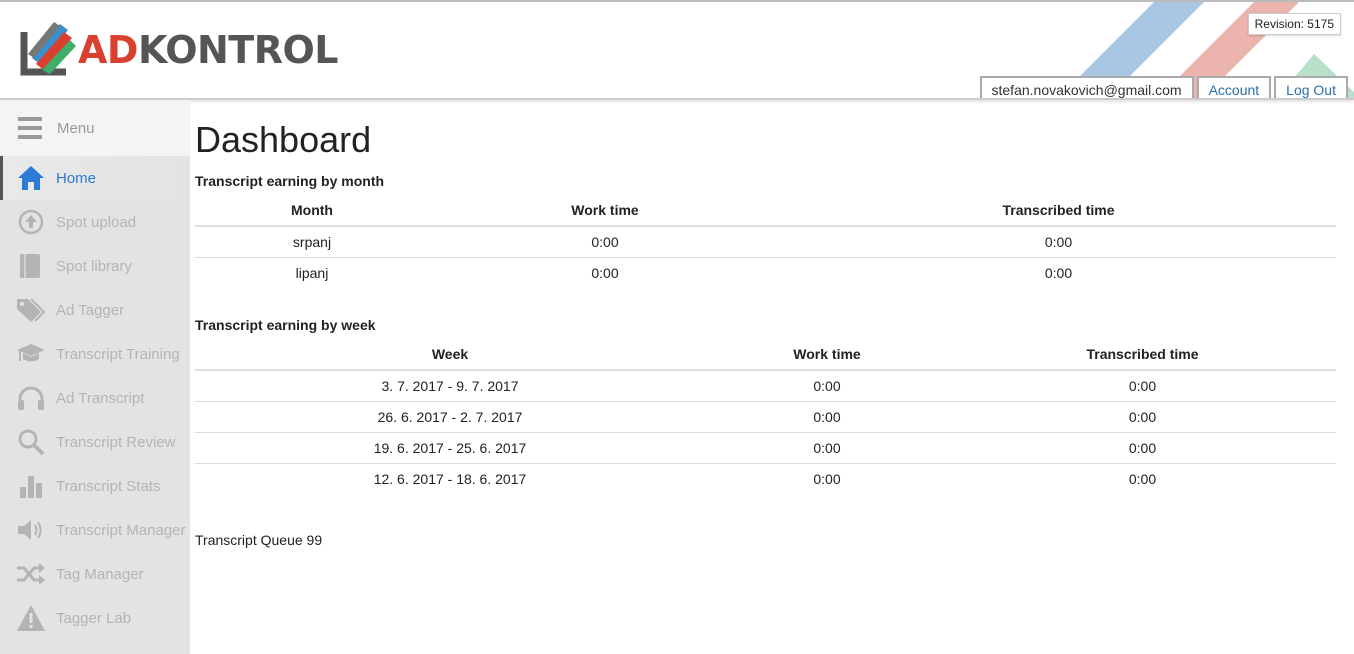  What do you see at coordinates (31, 310) in the screenshot?
I see `tags-icon` at bounding box center [31, 310].